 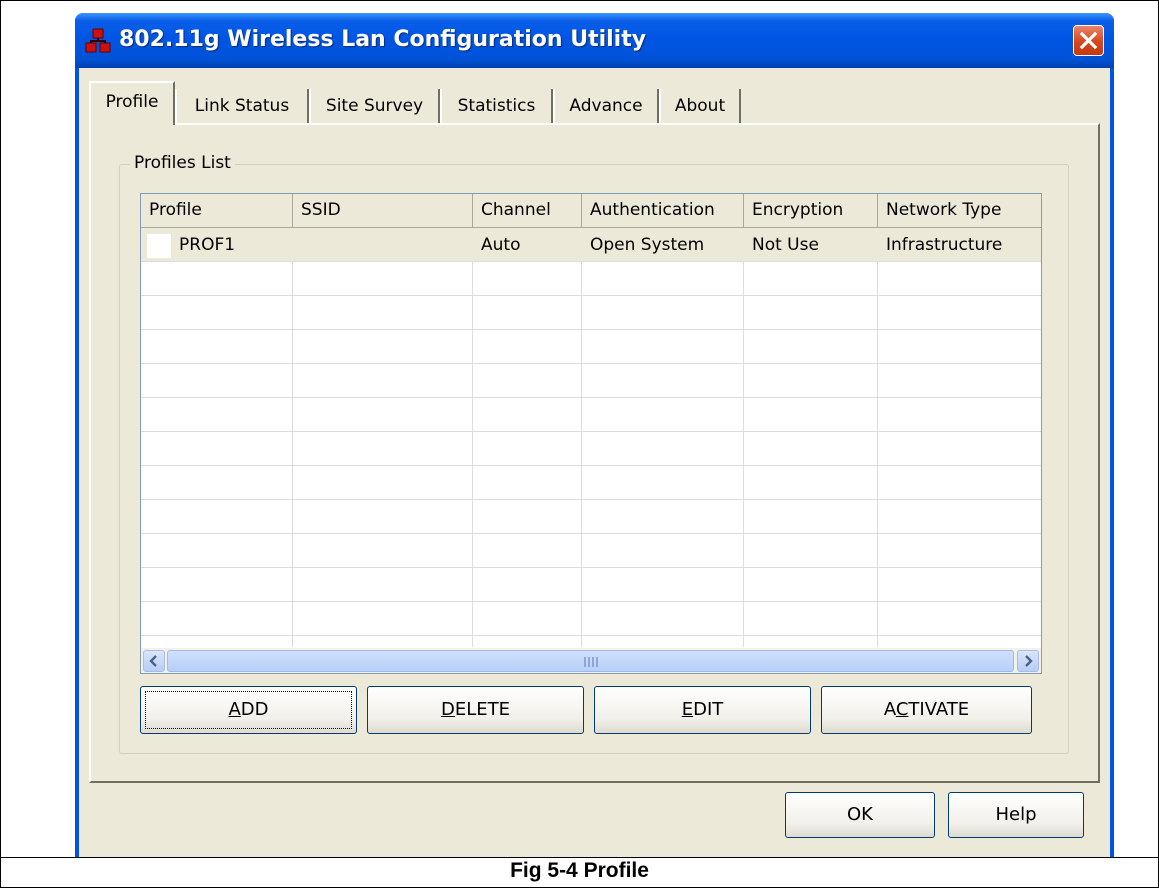 What do you see at coordinates (944, 245) in the screenshot?
I see `cell-network-type: Infrastructure` at bounding box center [944, 245].